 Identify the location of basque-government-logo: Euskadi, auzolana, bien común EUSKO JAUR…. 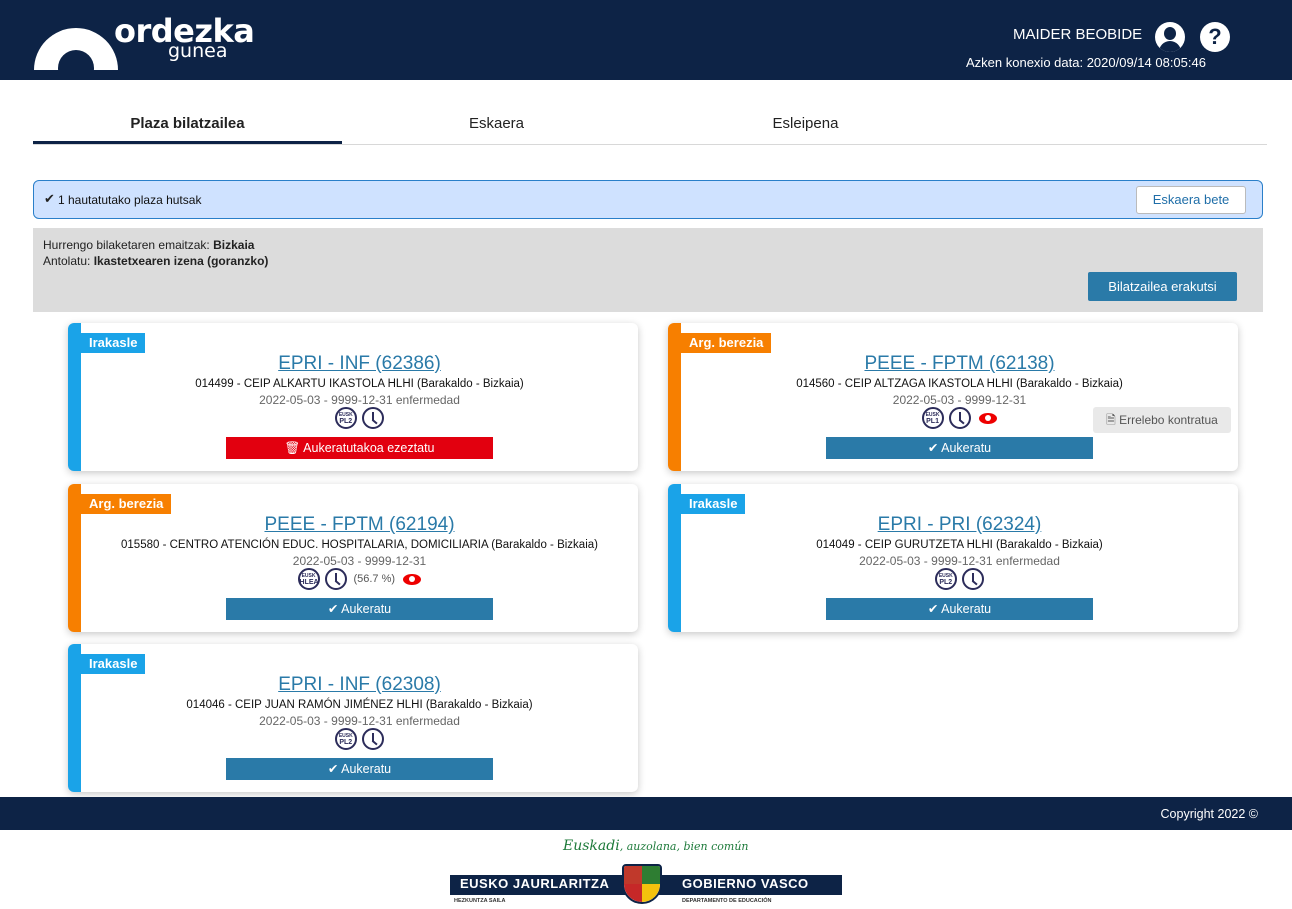
(646, 873).